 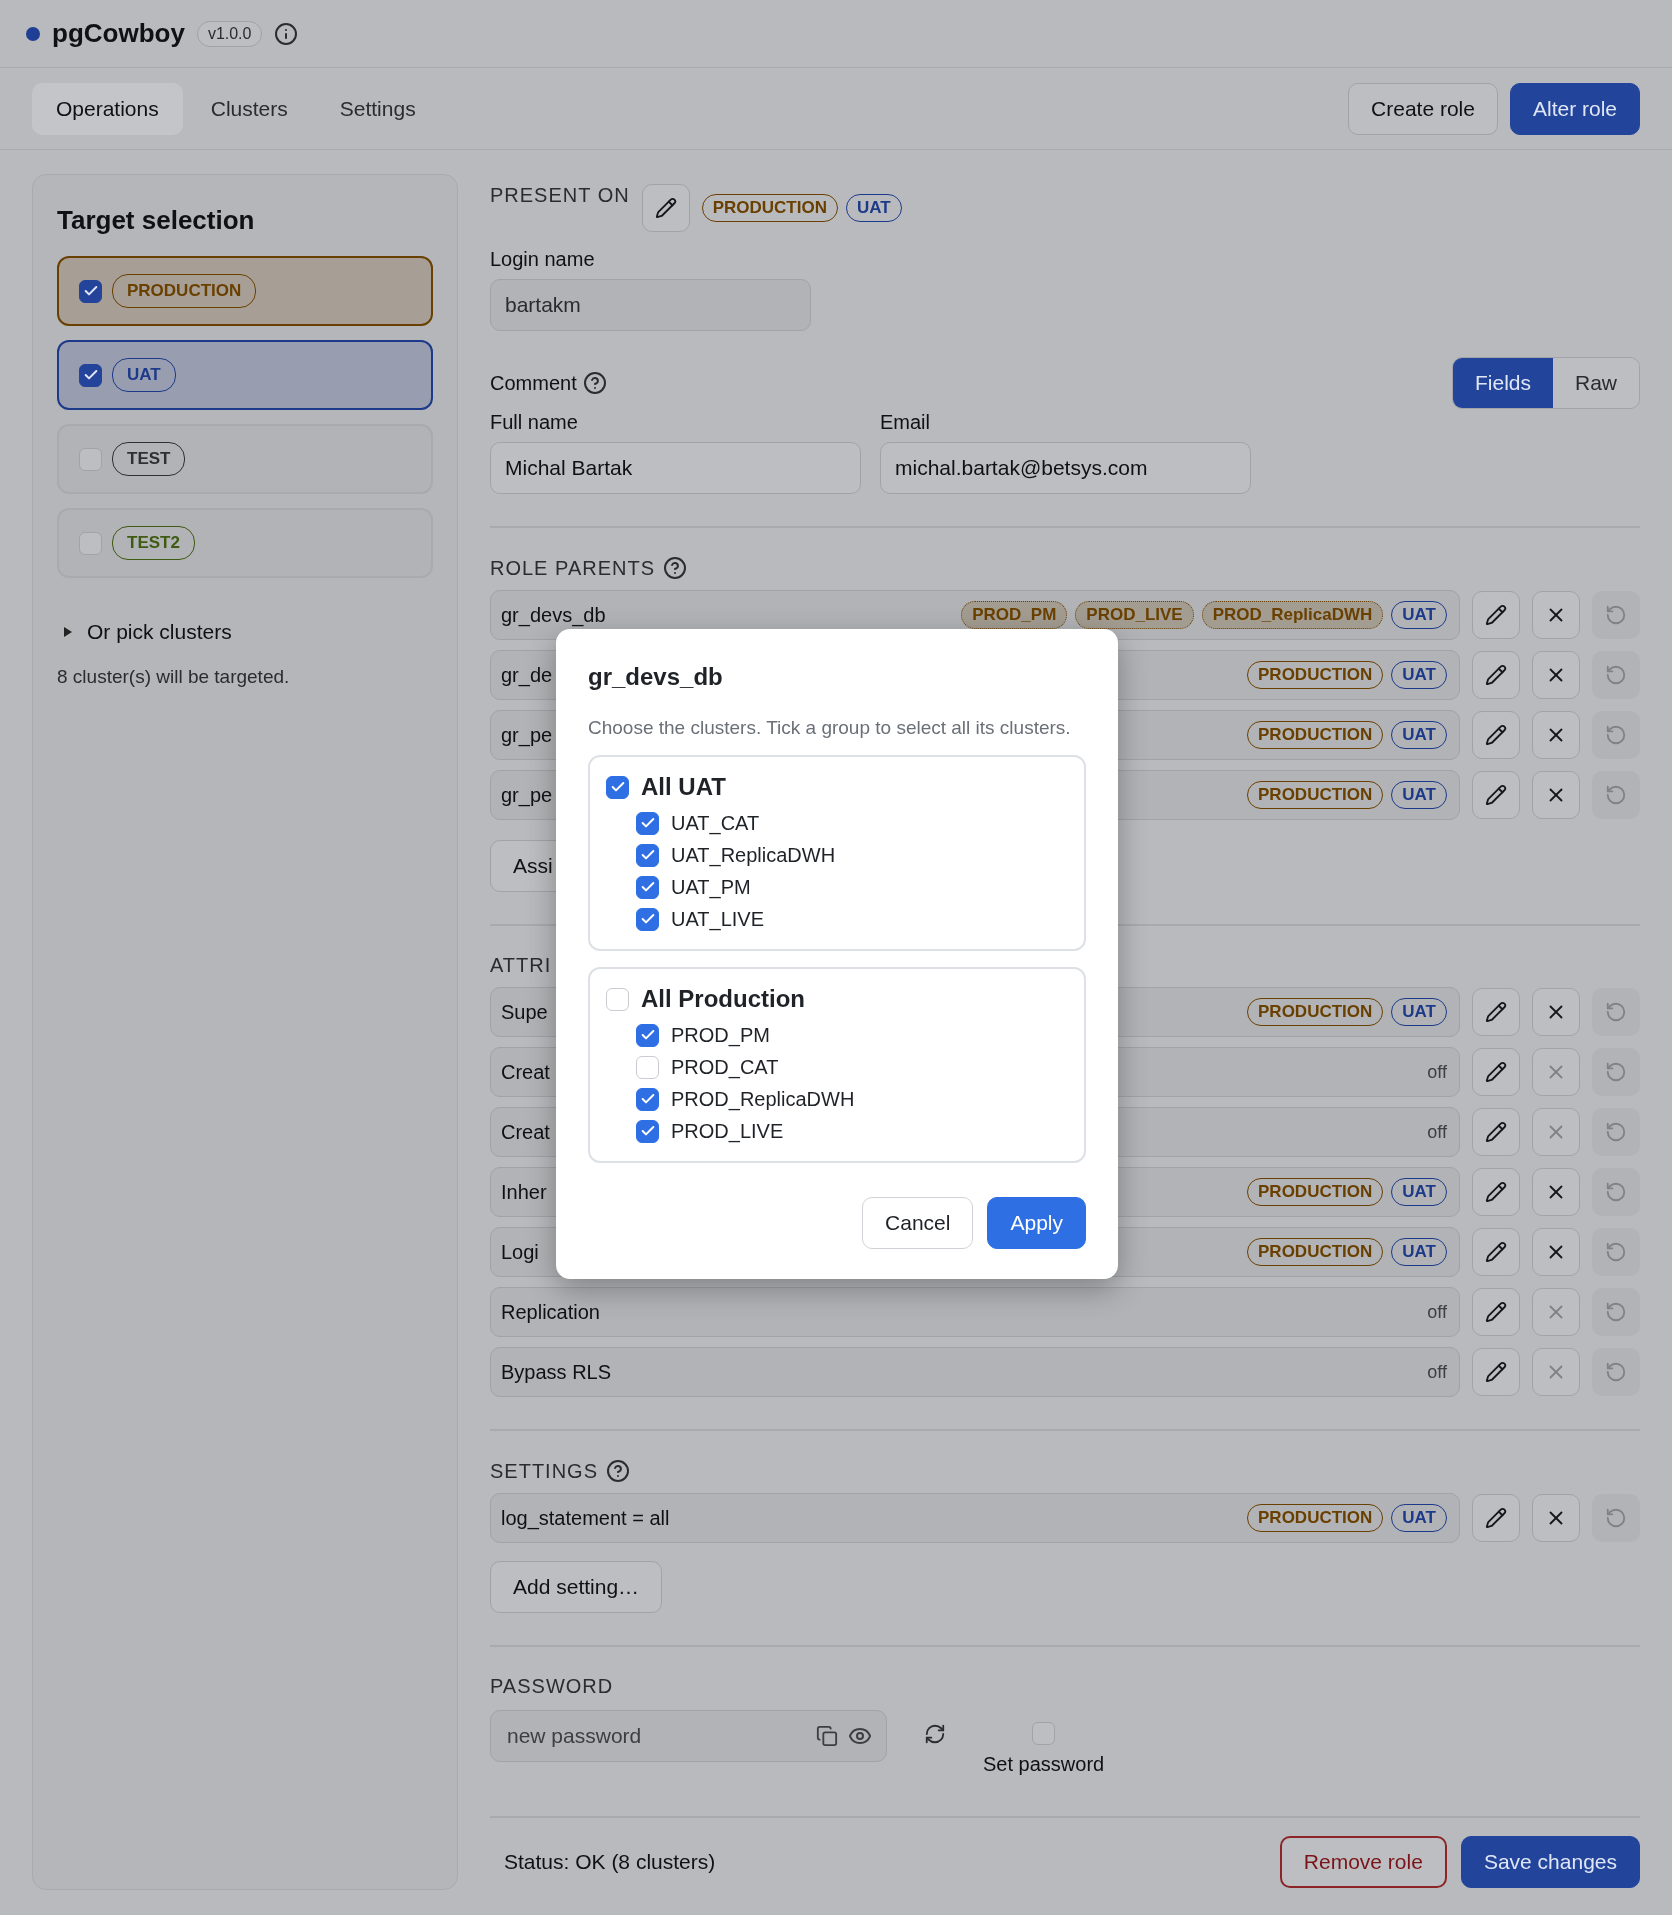 I want to click on mode-toggle: Fields, so click(x=1502, y=383).